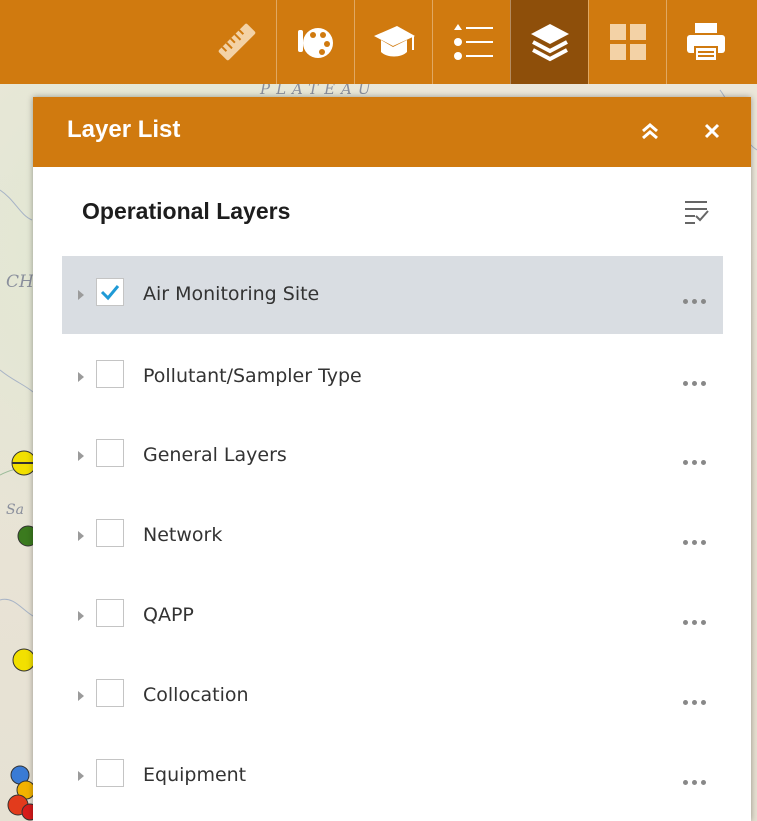 The width and height of the screenshot is (757, 821). I want to click on measure-button, so click(237, 42).